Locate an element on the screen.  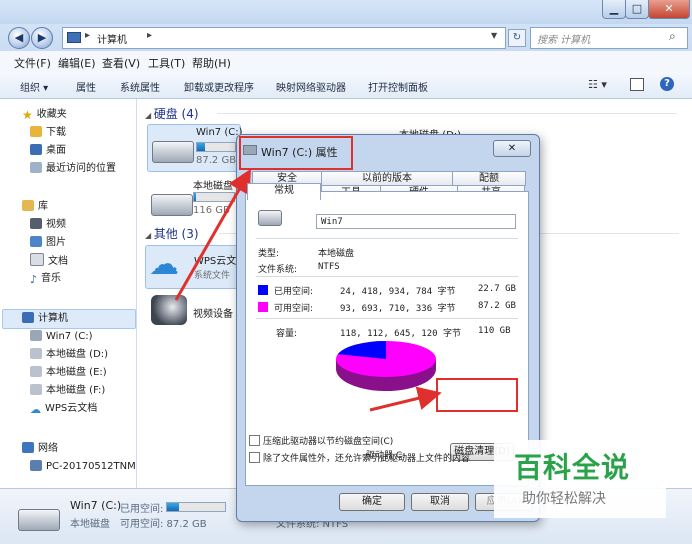
tab-general: 常规 is located at coordinates (284, 191).